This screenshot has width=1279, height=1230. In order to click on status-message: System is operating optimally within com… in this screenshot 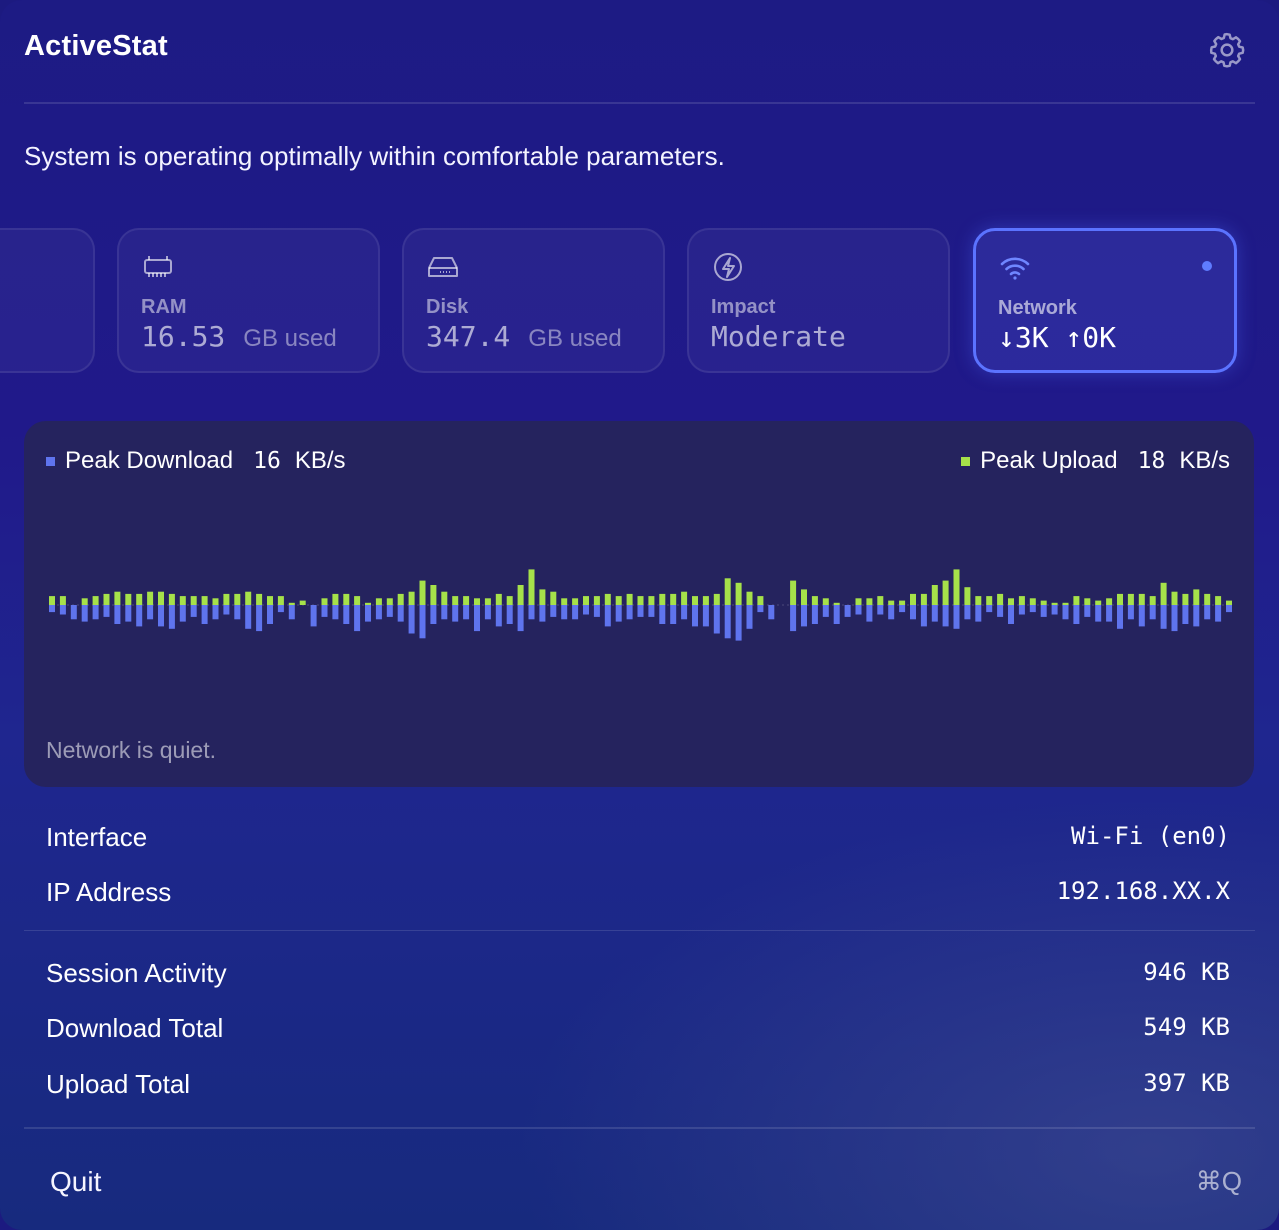, I will do `click(374, 156)`.